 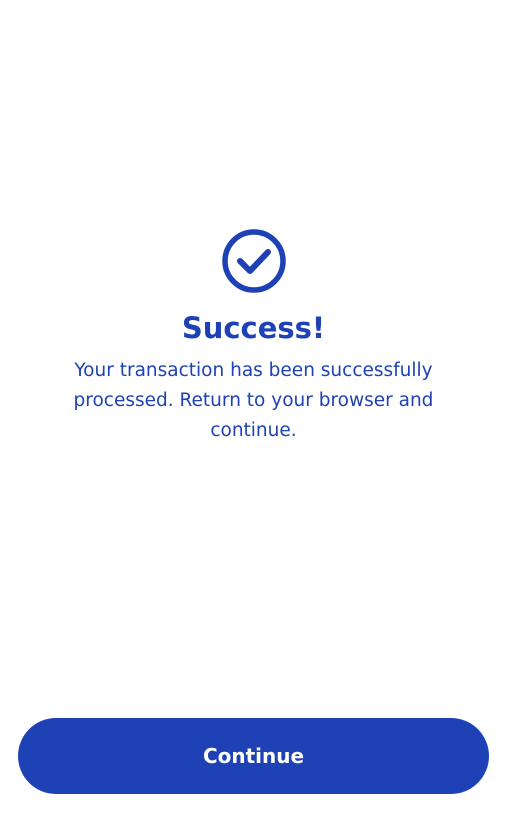 I want to click on success-title: Success!, so click(x=253, y=328).